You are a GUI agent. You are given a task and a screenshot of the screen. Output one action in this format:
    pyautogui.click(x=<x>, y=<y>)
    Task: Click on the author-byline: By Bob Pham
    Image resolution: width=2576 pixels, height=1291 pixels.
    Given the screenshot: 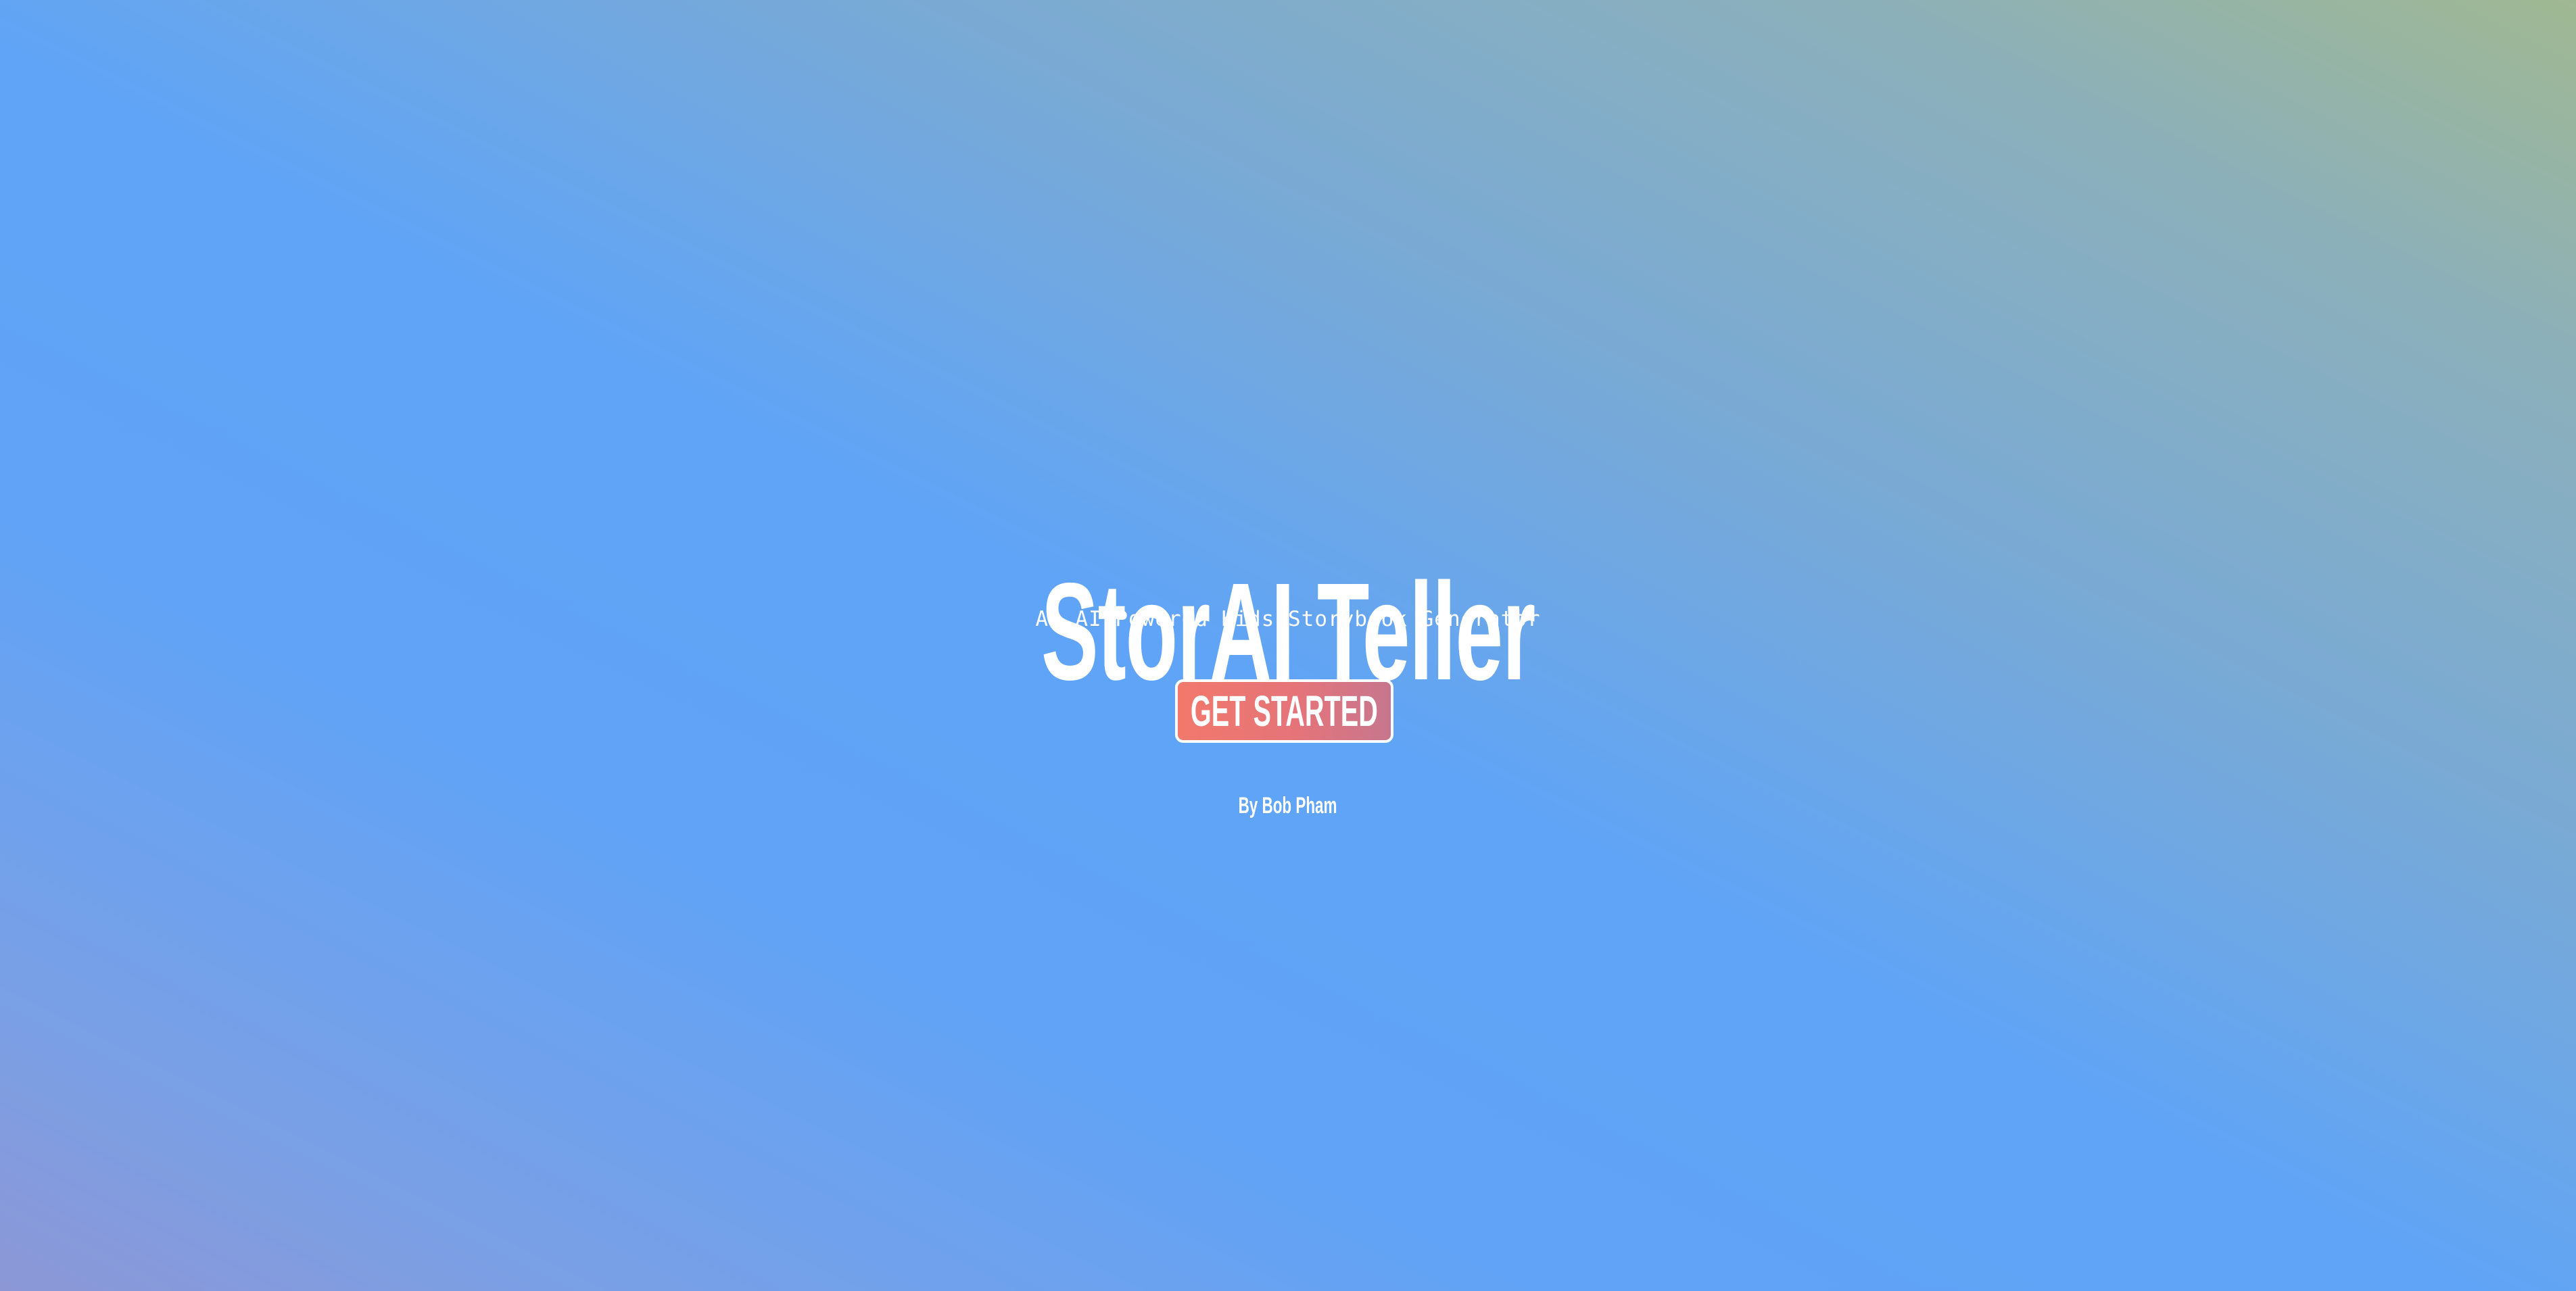 What is the action you would take?
    pyautogui.click(x=1288, y=805)
    